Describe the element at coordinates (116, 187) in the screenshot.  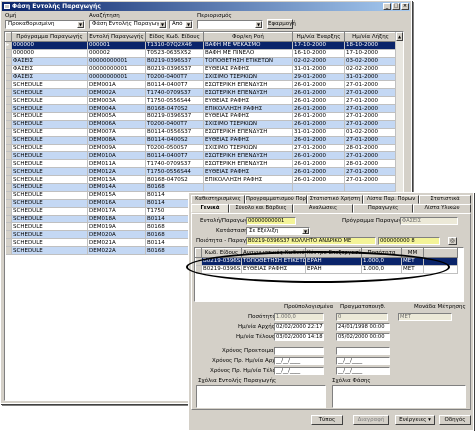
I see `table-cell: DEM014A` at that location.